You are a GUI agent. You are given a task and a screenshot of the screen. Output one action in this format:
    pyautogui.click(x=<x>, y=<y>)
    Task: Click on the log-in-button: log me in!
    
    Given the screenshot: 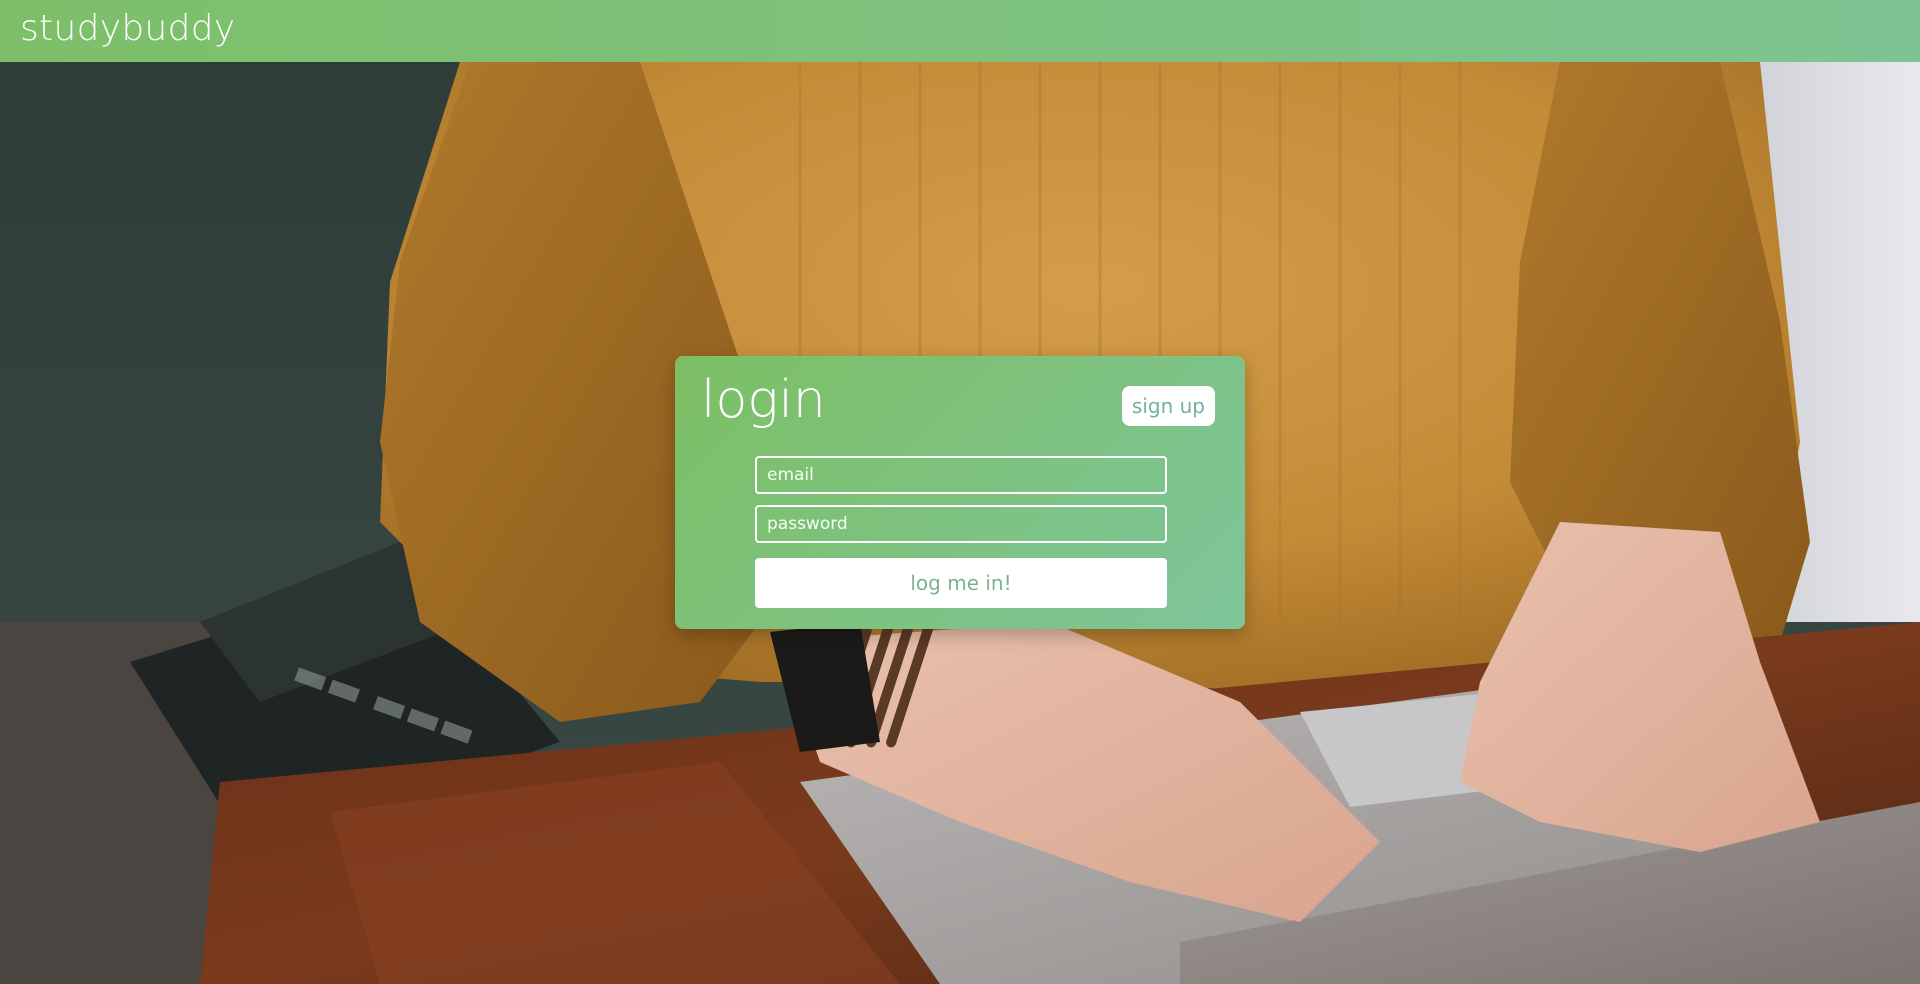 What is the action you would take?
    pyautogui.click(x=961, y=583)
    